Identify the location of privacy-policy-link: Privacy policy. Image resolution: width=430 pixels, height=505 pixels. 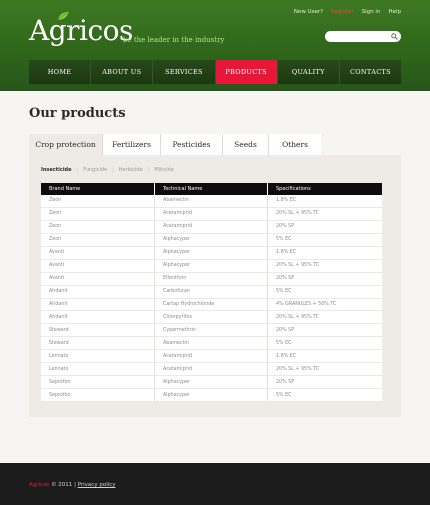
(97, 485).